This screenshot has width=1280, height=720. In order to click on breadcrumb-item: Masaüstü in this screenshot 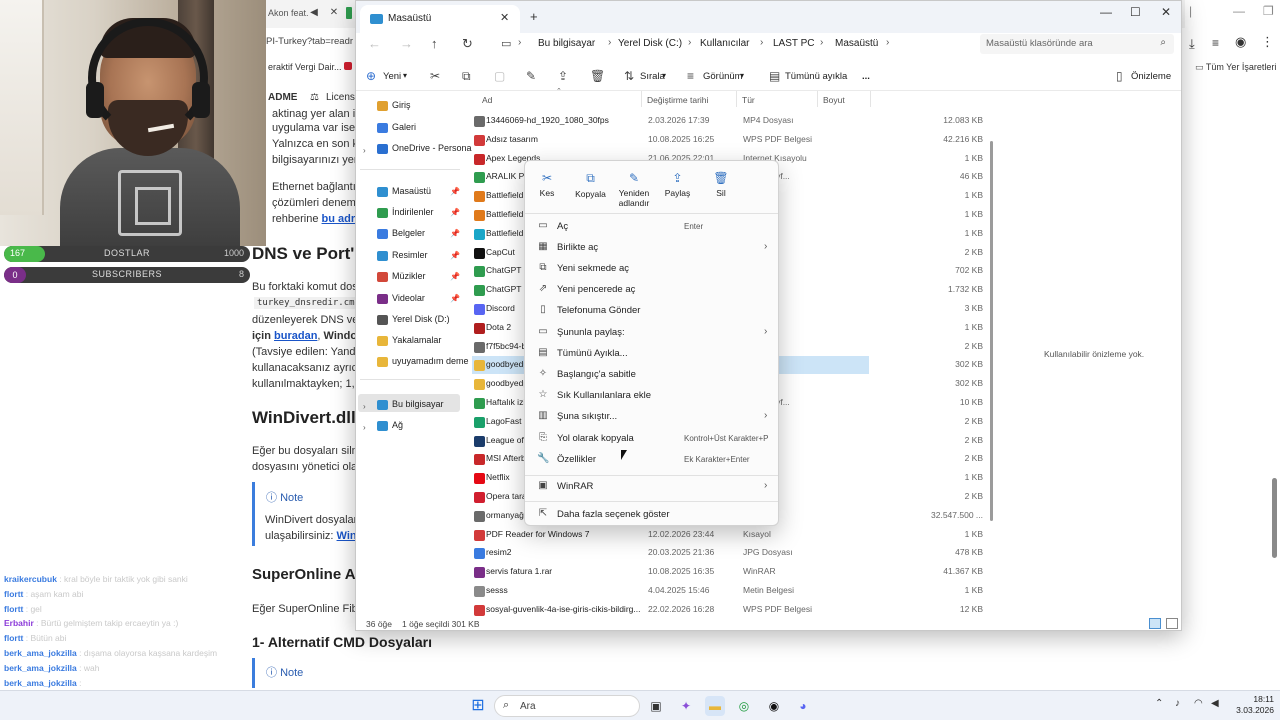, I will do `click(856, 43)`.